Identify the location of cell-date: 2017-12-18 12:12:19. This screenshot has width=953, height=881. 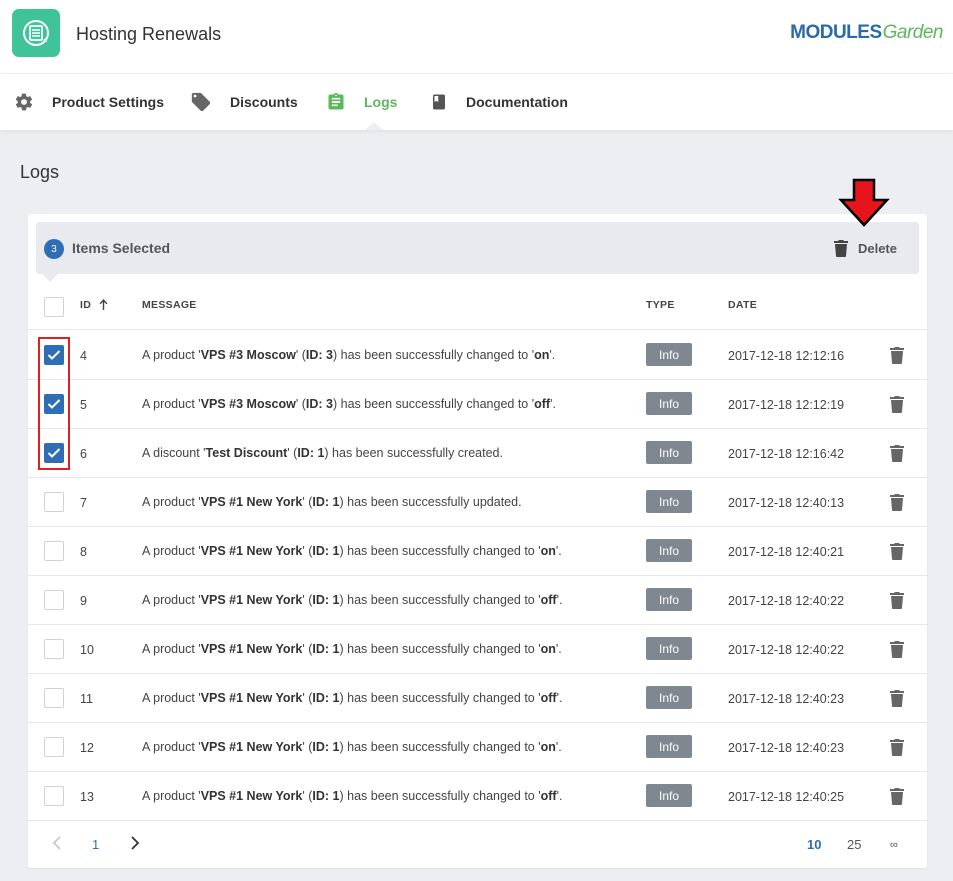
(786, 405).